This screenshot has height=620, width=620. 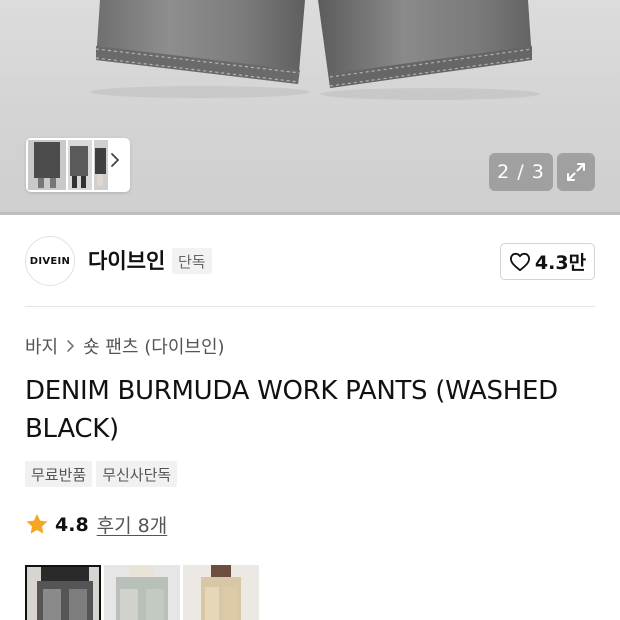 What do you see at coordinates (126, 260) in the screenshot?
I see `brand-name: 다이브인` at bounding box center [126, 260].